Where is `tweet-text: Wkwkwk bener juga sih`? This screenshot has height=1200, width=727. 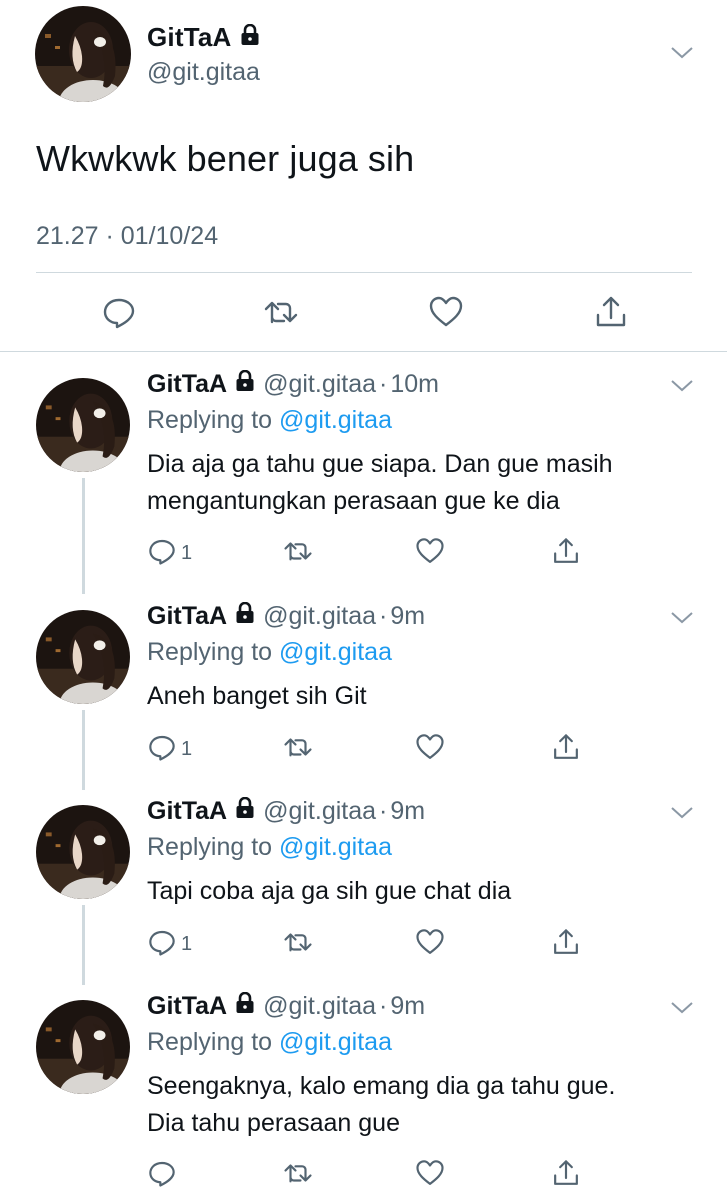 tweet-text: Wkwkwk bener juga sih is located at coordinates (225, 158).